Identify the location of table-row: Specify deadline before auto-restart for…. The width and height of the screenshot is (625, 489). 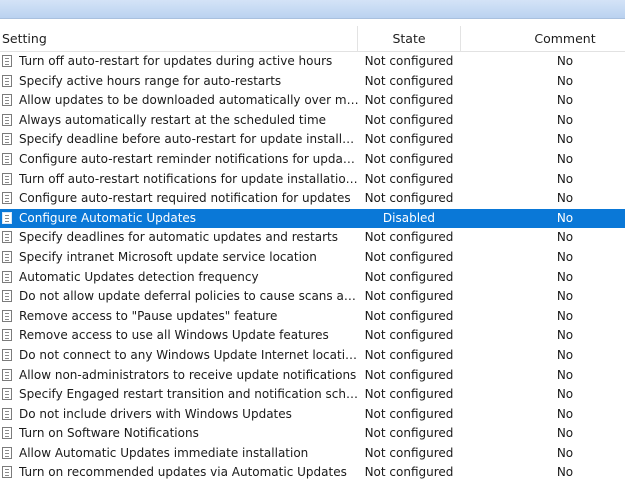
(312, 140).